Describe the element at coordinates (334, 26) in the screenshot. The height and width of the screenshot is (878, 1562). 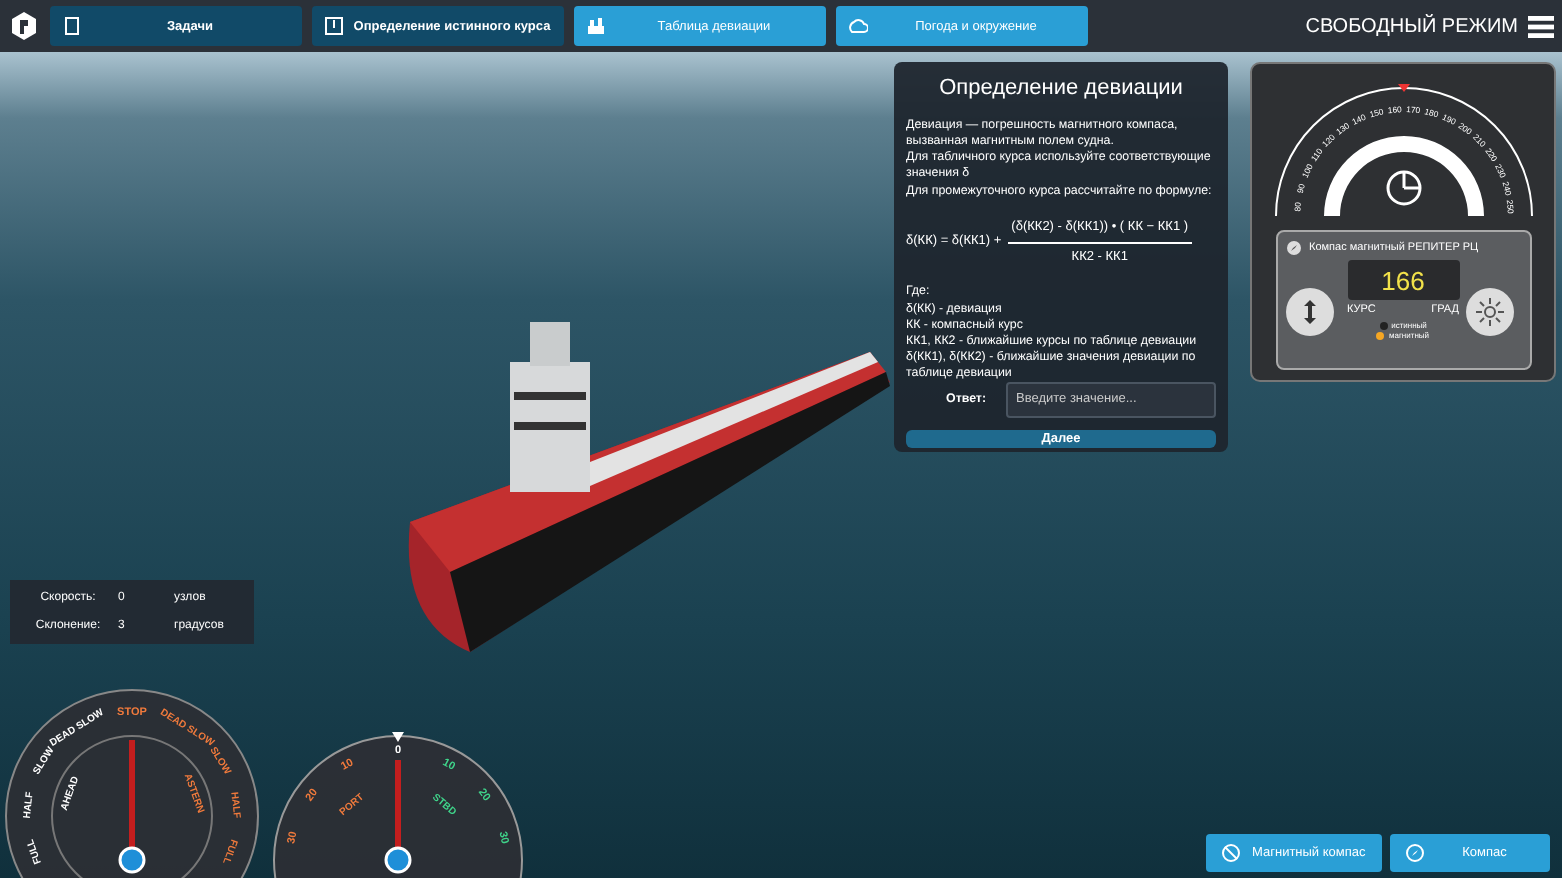
I see `panel-icon` at that location.